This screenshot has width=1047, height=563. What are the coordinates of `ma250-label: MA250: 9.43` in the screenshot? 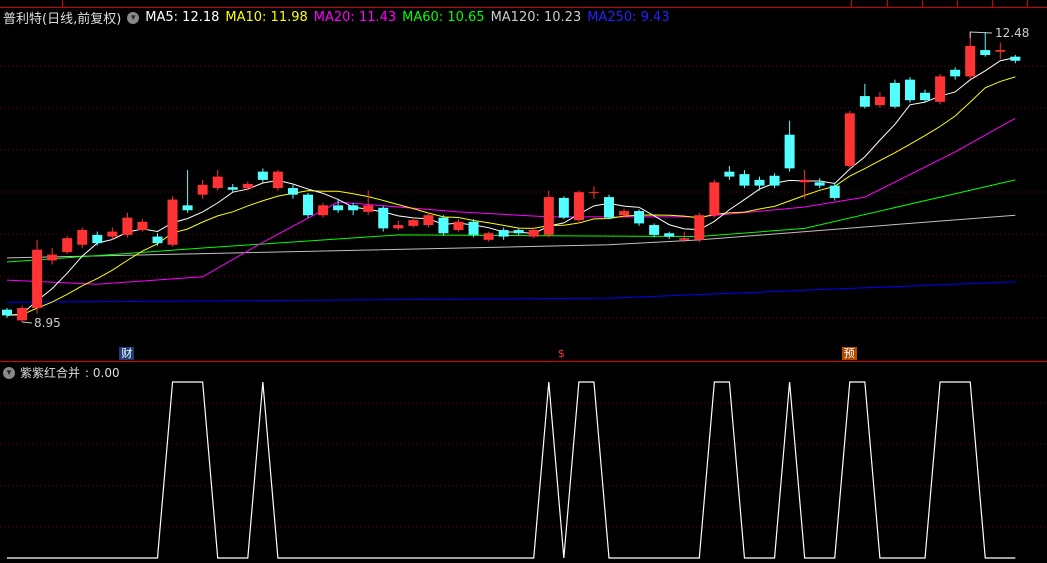 It's located at (628, 17).